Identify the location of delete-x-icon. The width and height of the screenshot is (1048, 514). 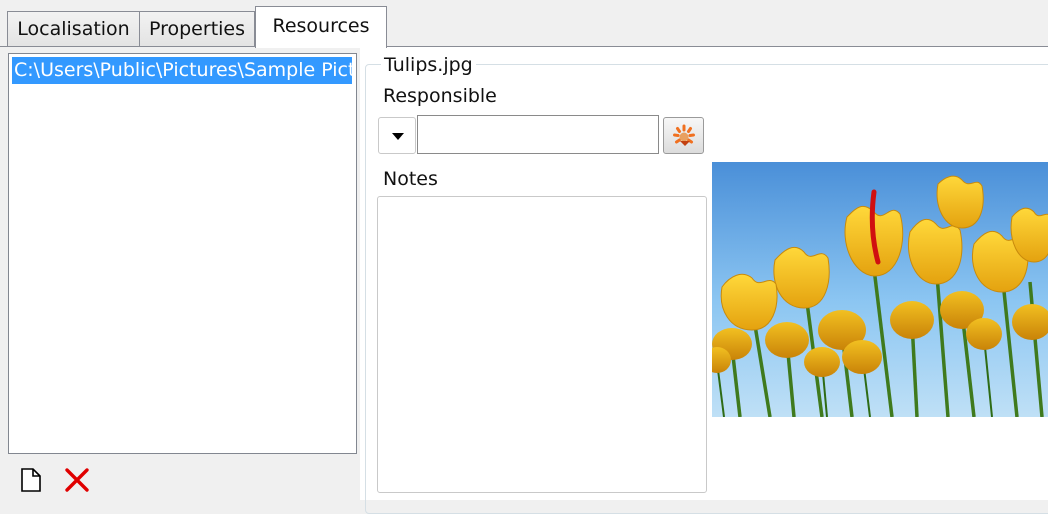
(77, 480).